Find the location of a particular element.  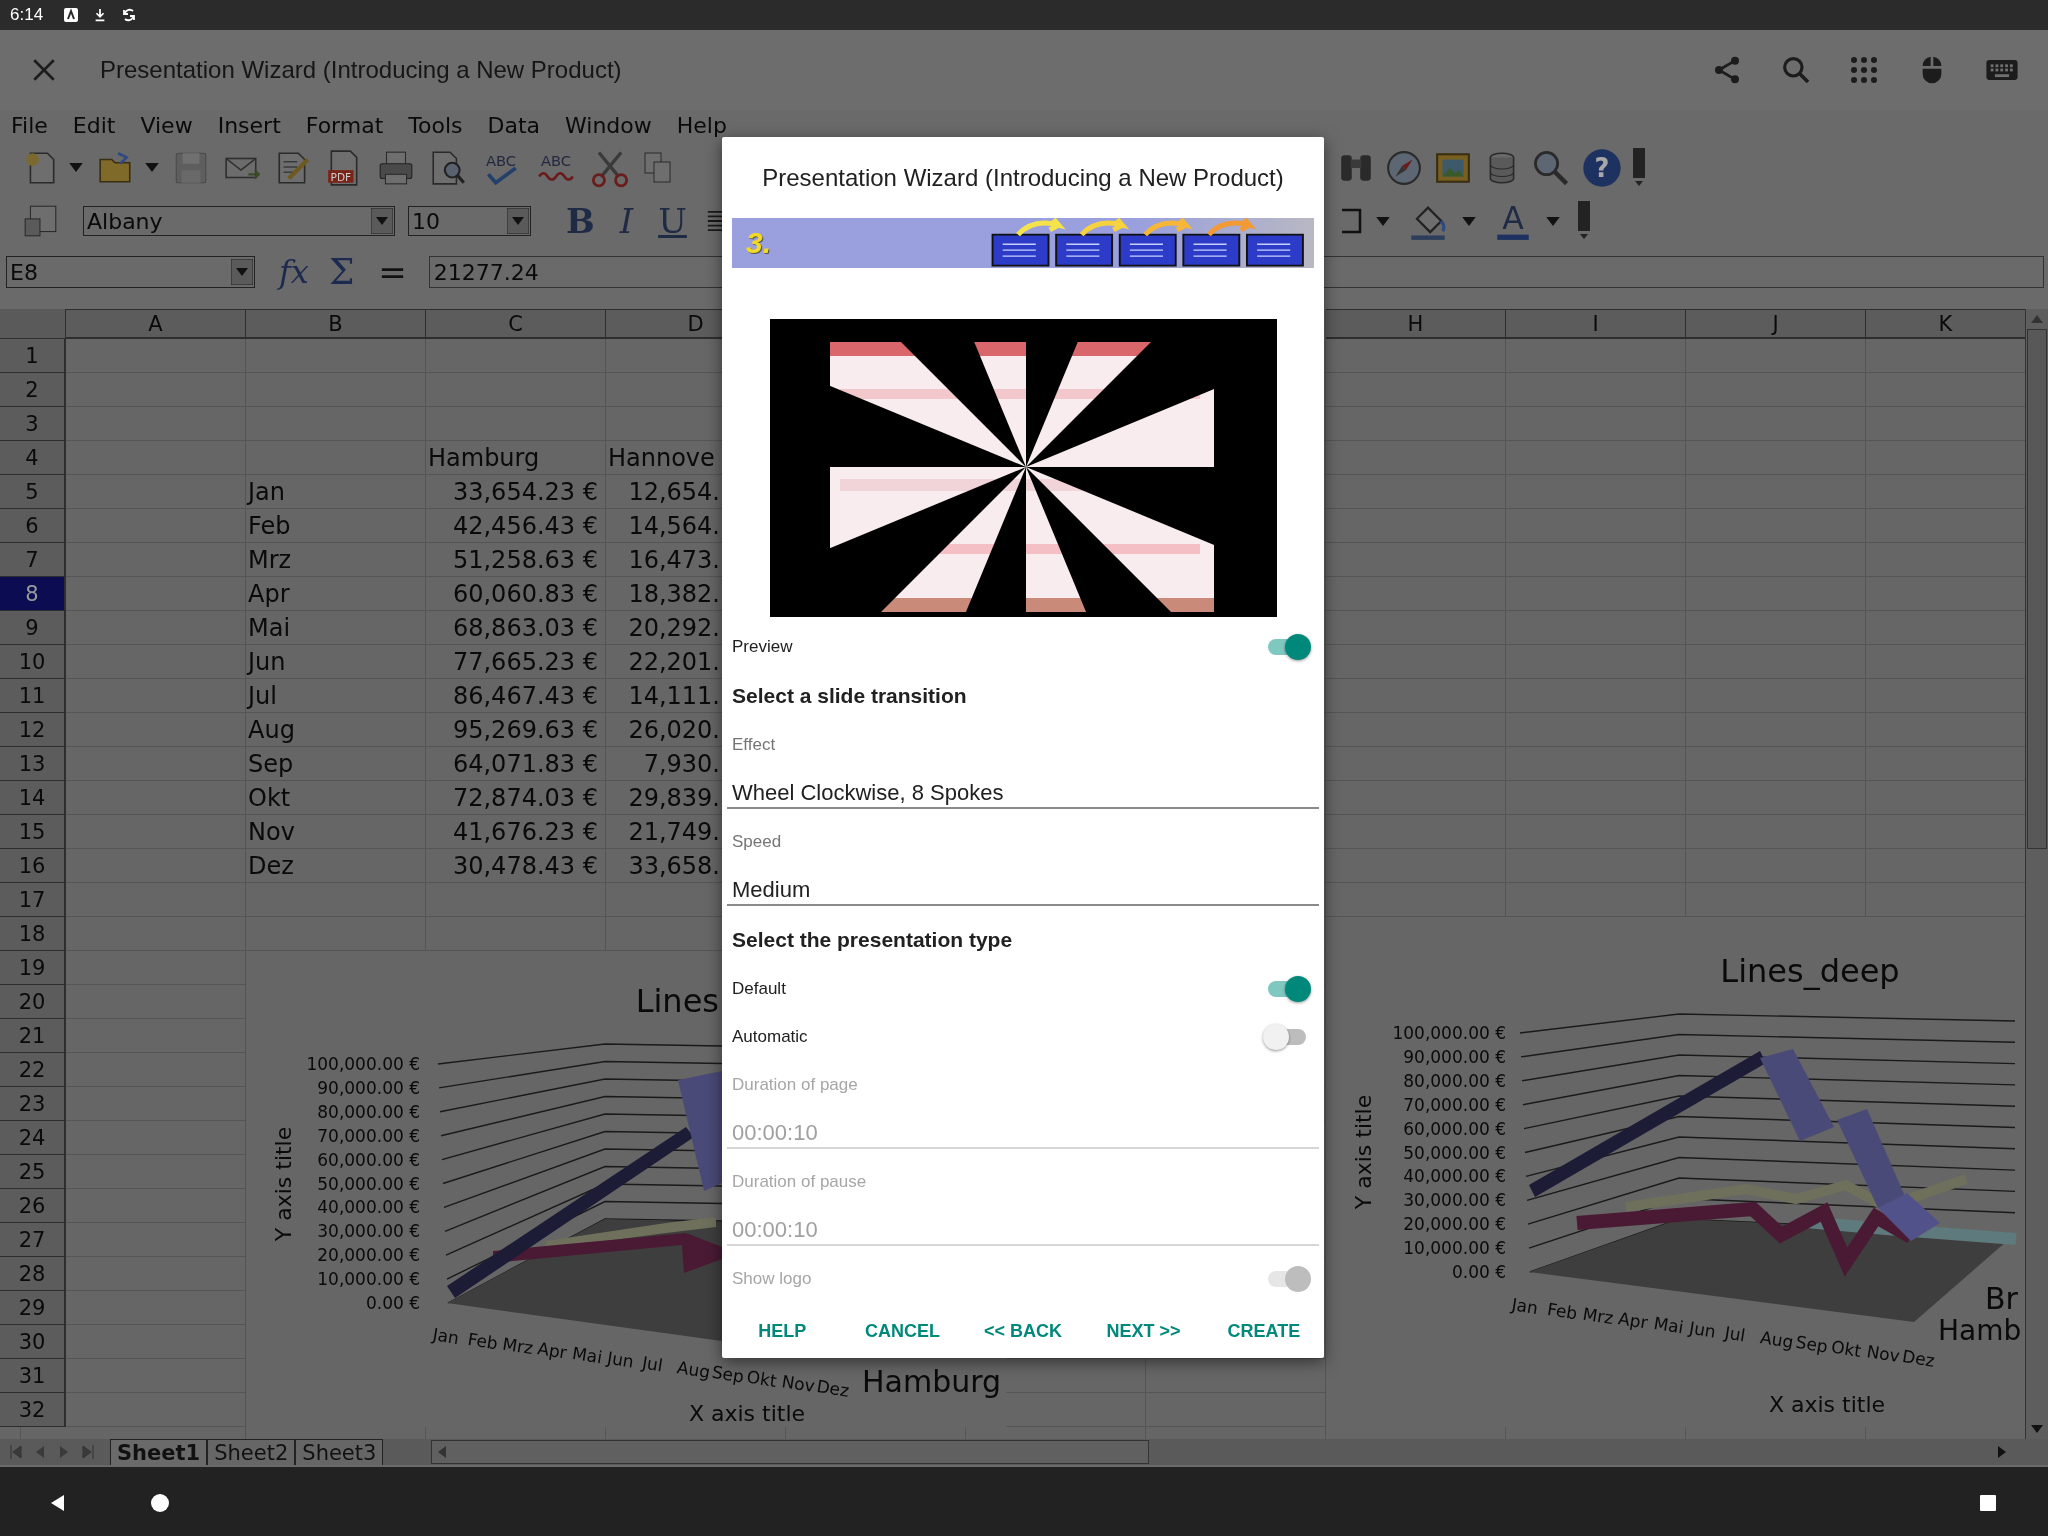

home-icon is located at coordinates (160, 1502).